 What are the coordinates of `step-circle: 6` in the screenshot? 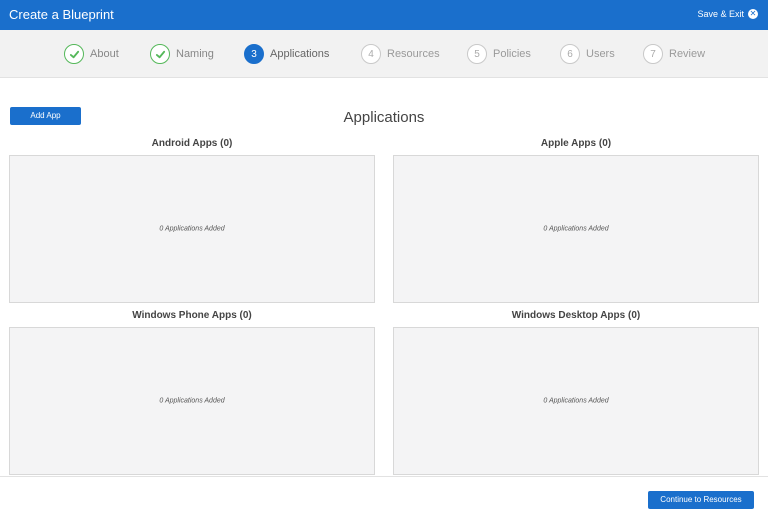 It's located at (570, 54).